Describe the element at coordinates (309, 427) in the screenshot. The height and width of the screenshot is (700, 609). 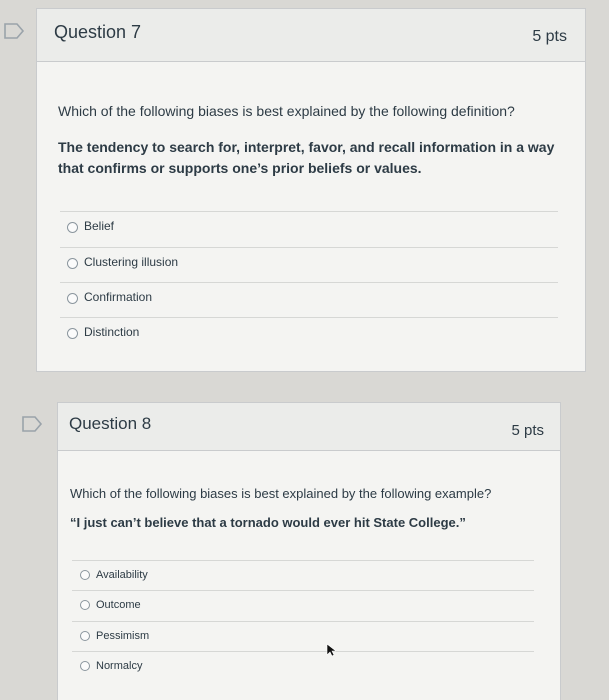
I see `question-8-header: Question 8 5 pts` at that location.